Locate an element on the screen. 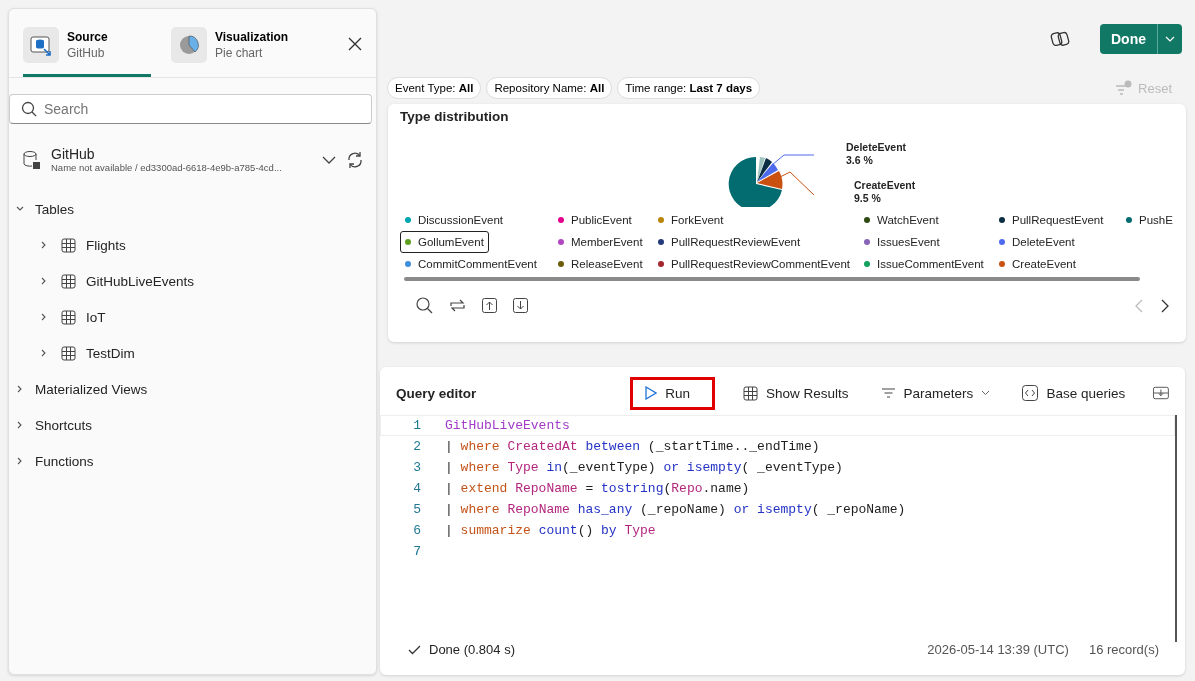  tree-item: Shortcuts is located at coordinates (192, 425).